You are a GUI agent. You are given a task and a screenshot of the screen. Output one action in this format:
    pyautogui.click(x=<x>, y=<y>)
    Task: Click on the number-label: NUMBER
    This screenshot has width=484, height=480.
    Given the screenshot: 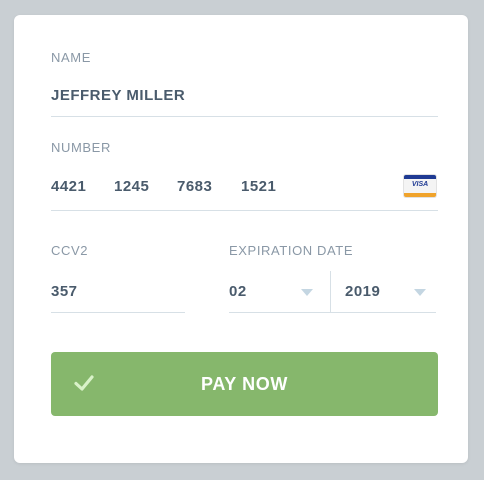 What is the action you would take?
    pyautogui.click(x=81, y=147)
    